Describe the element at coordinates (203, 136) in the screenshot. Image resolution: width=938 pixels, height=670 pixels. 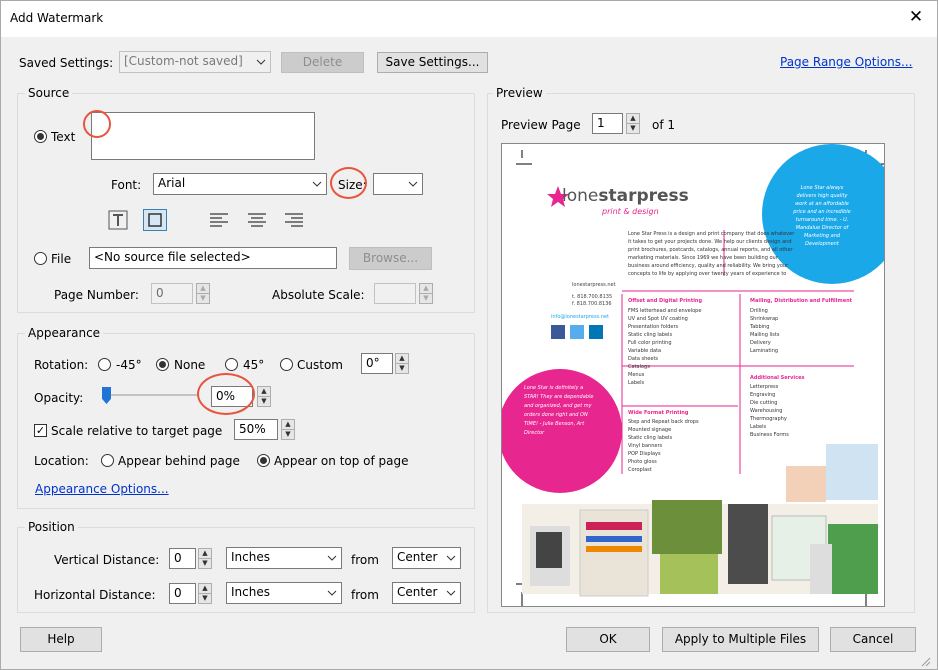
I see `watermark-text-input` at that location.